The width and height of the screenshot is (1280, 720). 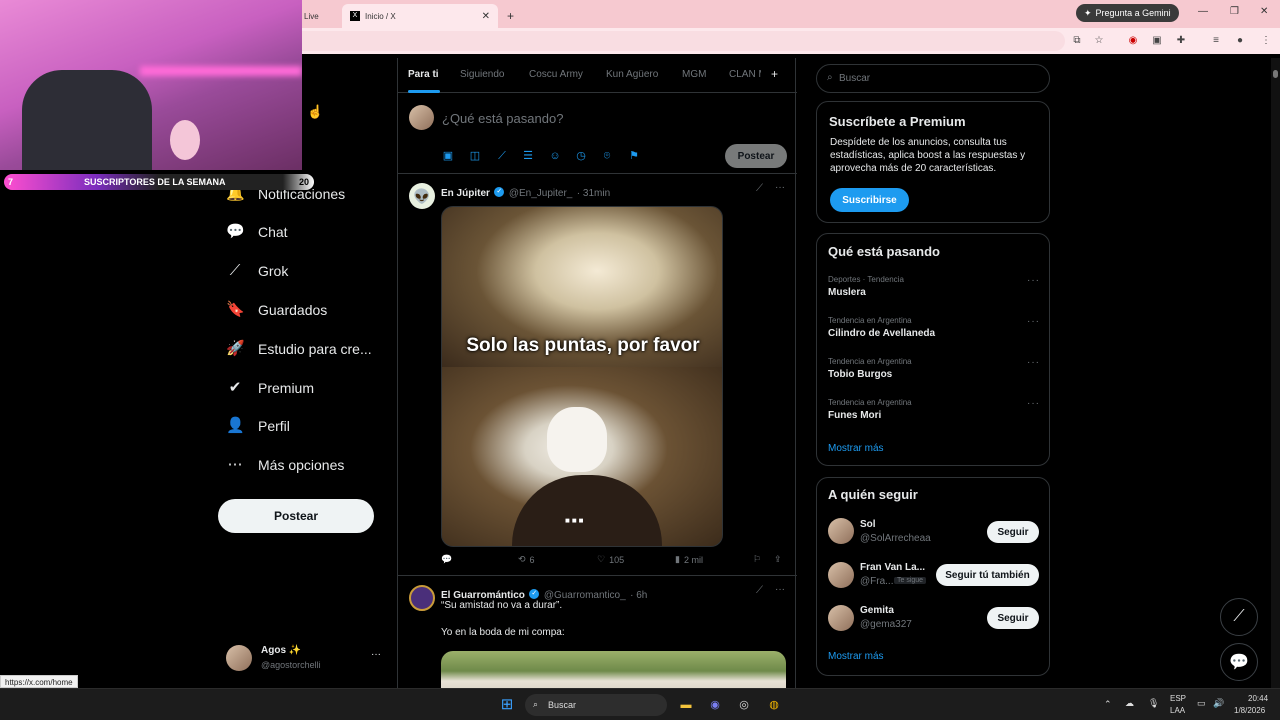 I want to click on chevron-up-icon: ⌃, so click(x=1108, y=704).